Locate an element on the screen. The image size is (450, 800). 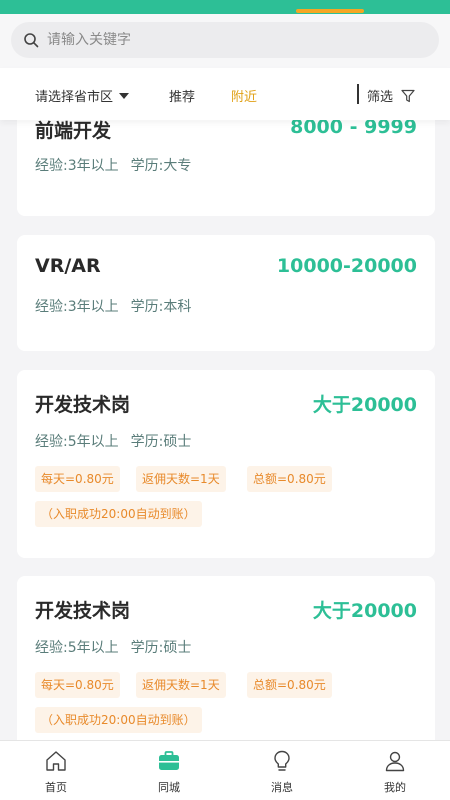
search-input is located at coordinates (227, 40).